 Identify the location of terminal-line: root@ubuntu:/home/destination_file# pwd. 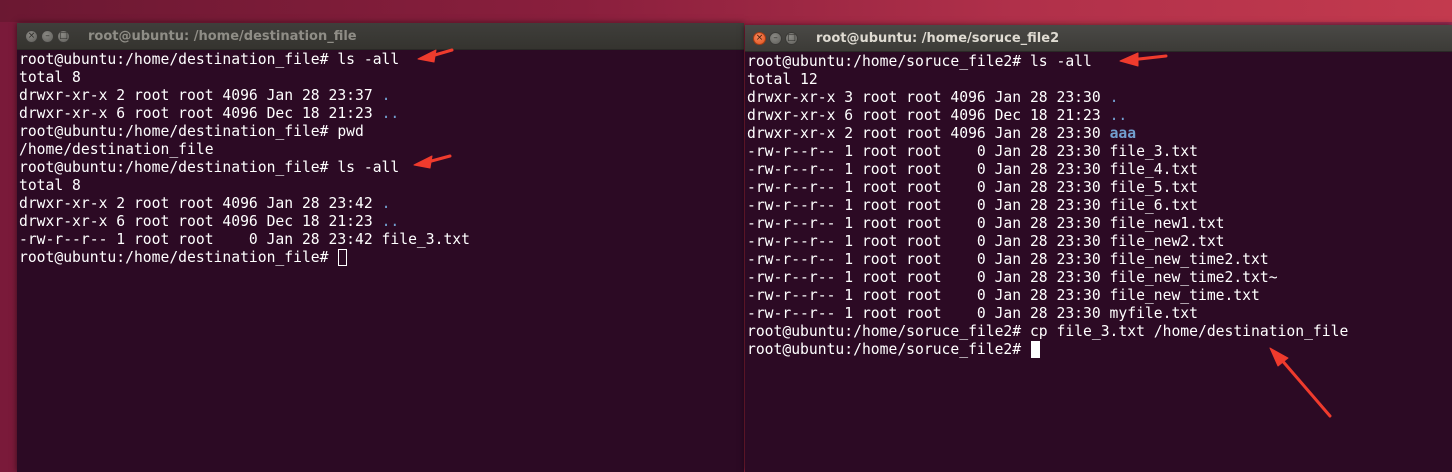
(381, 132).